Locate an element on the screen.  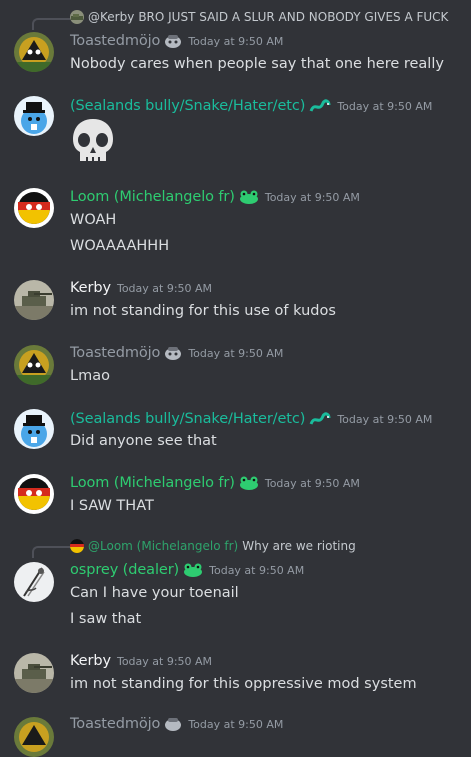
reply-author: @Kerby is located at coordinates (111, 17).